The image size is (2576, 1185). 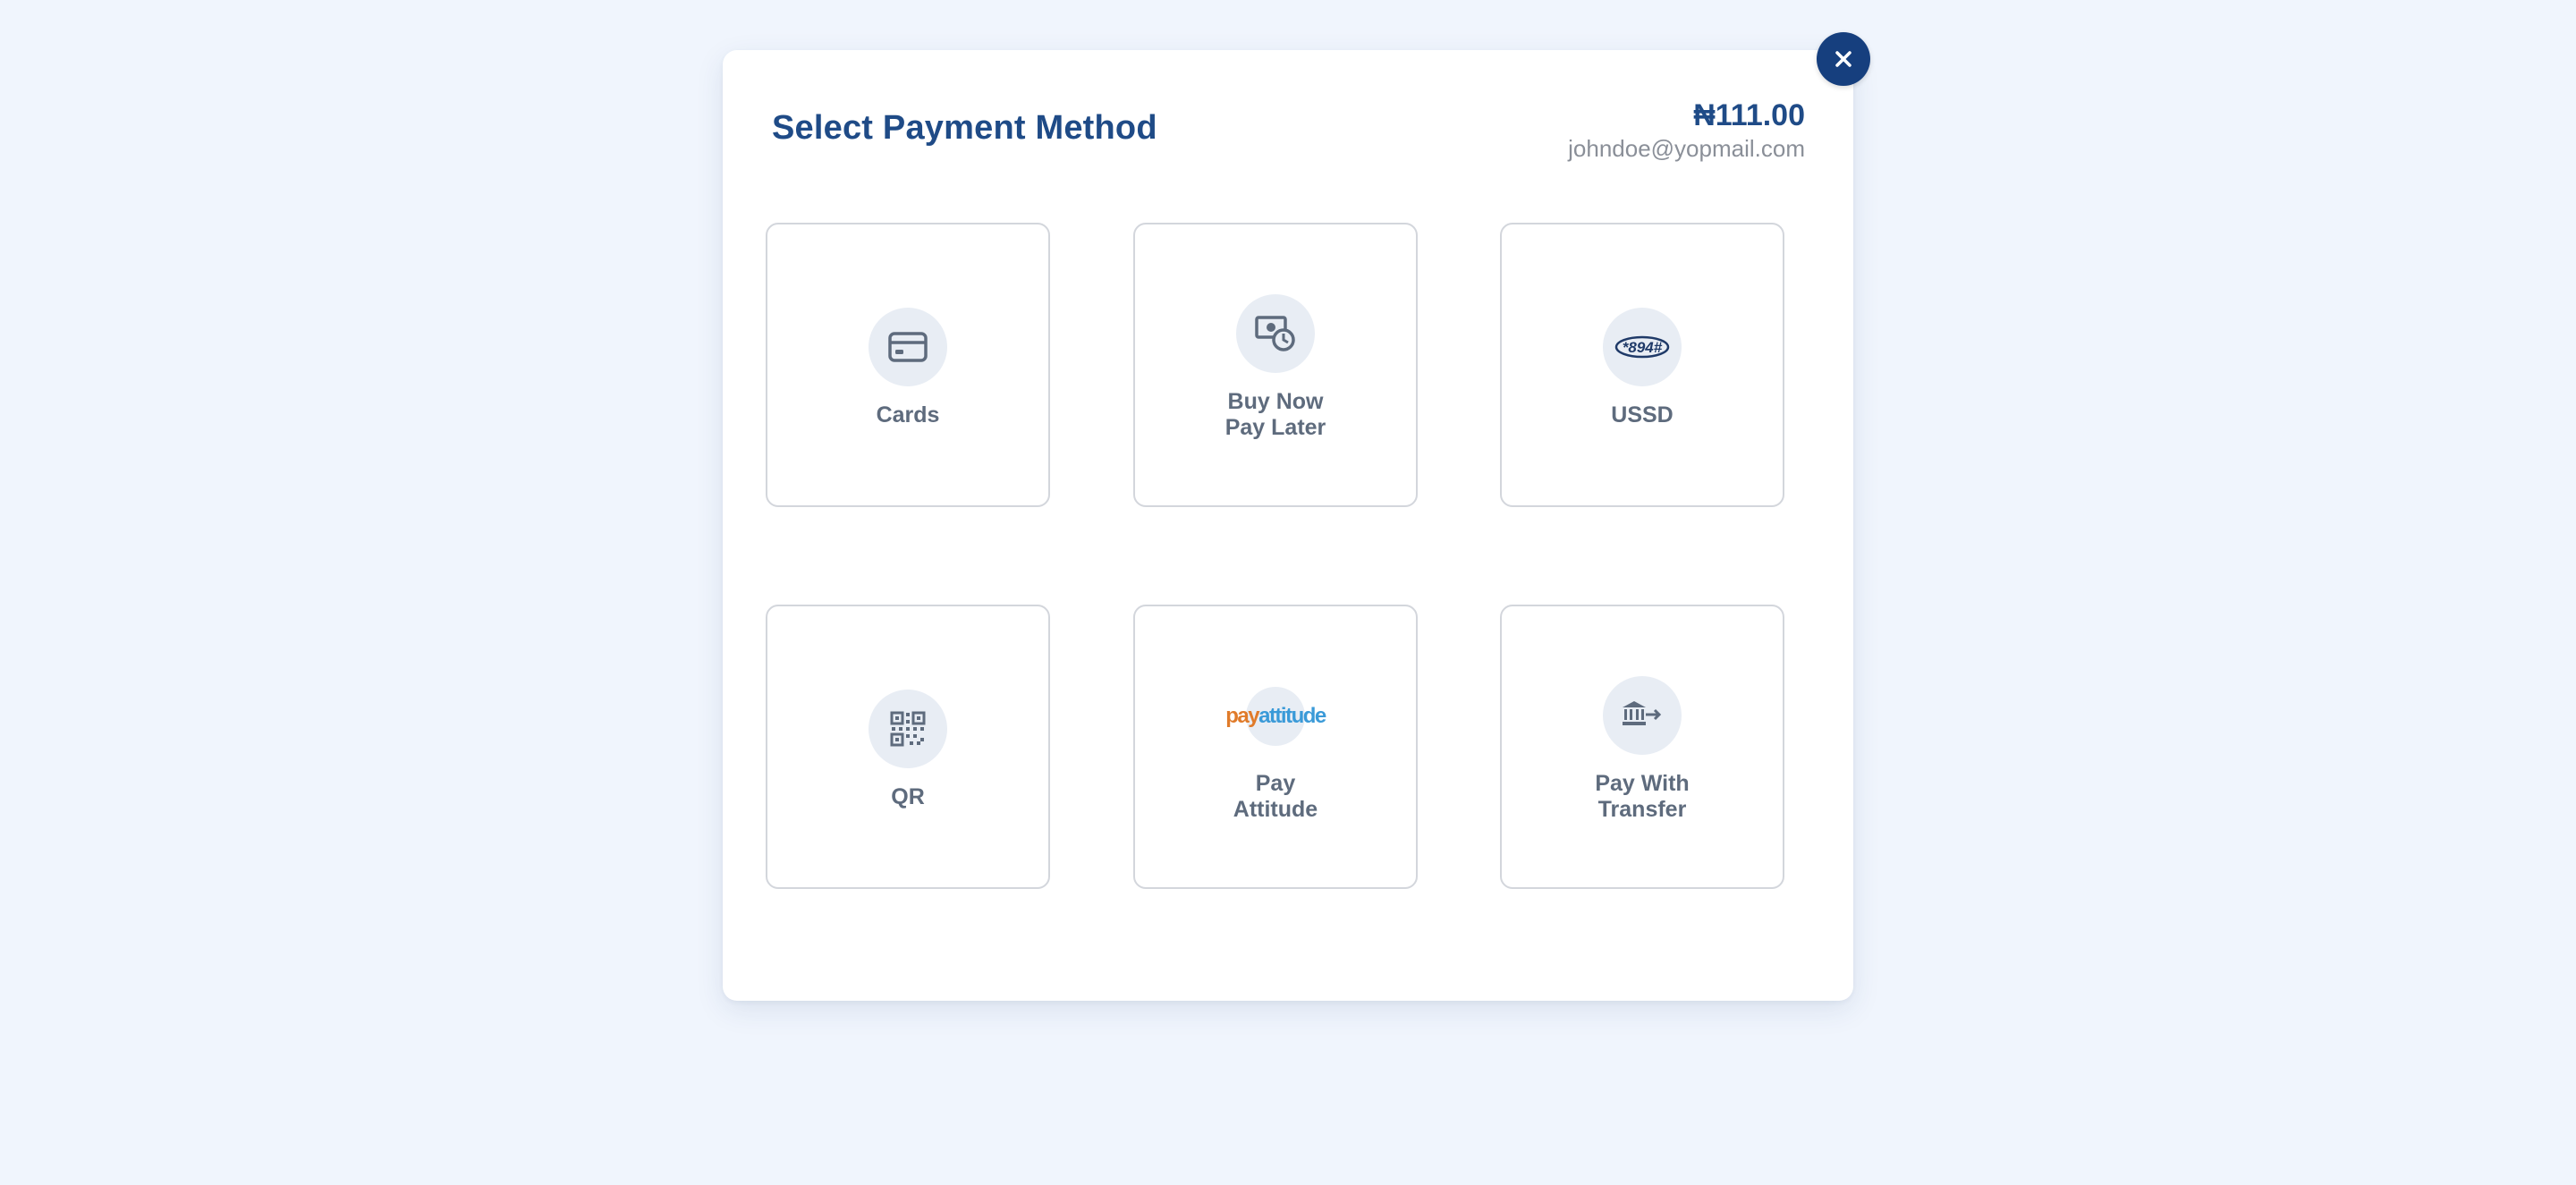 I want to click on modal-title: Select Payment Method, so click(x=964, y=128).